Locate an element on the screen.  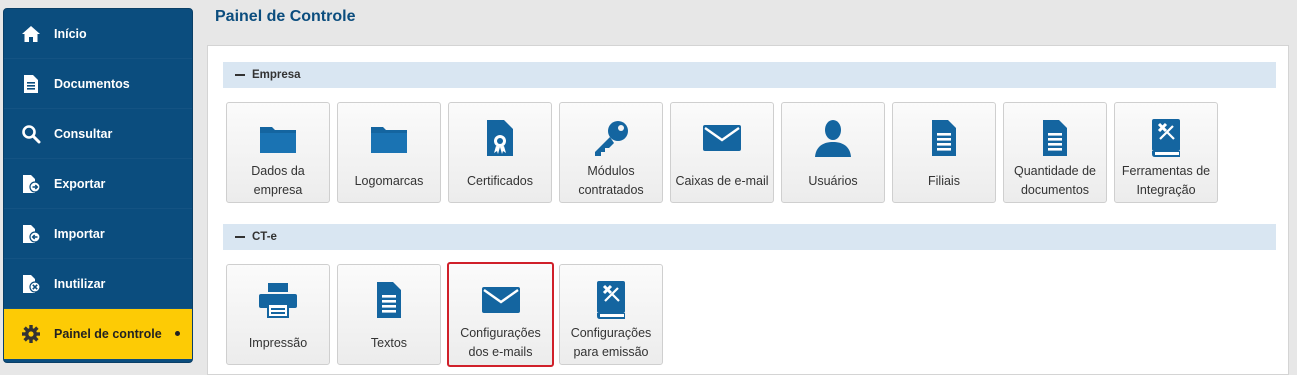
tile-label: Quantidade de documentos is located at coordinates (1054, 180).